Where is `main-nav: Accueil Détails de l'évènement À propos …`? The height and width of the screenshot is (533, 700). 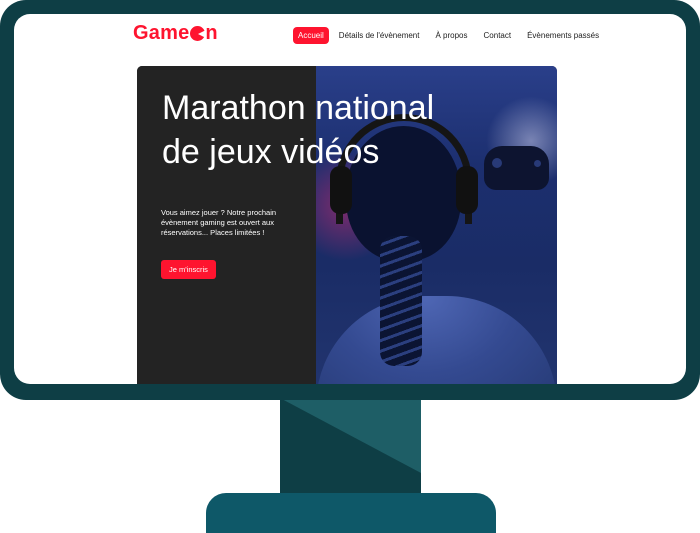
main-nav: Accueil Détails de l'évènement À propos … is located at coordinates (450, 35).